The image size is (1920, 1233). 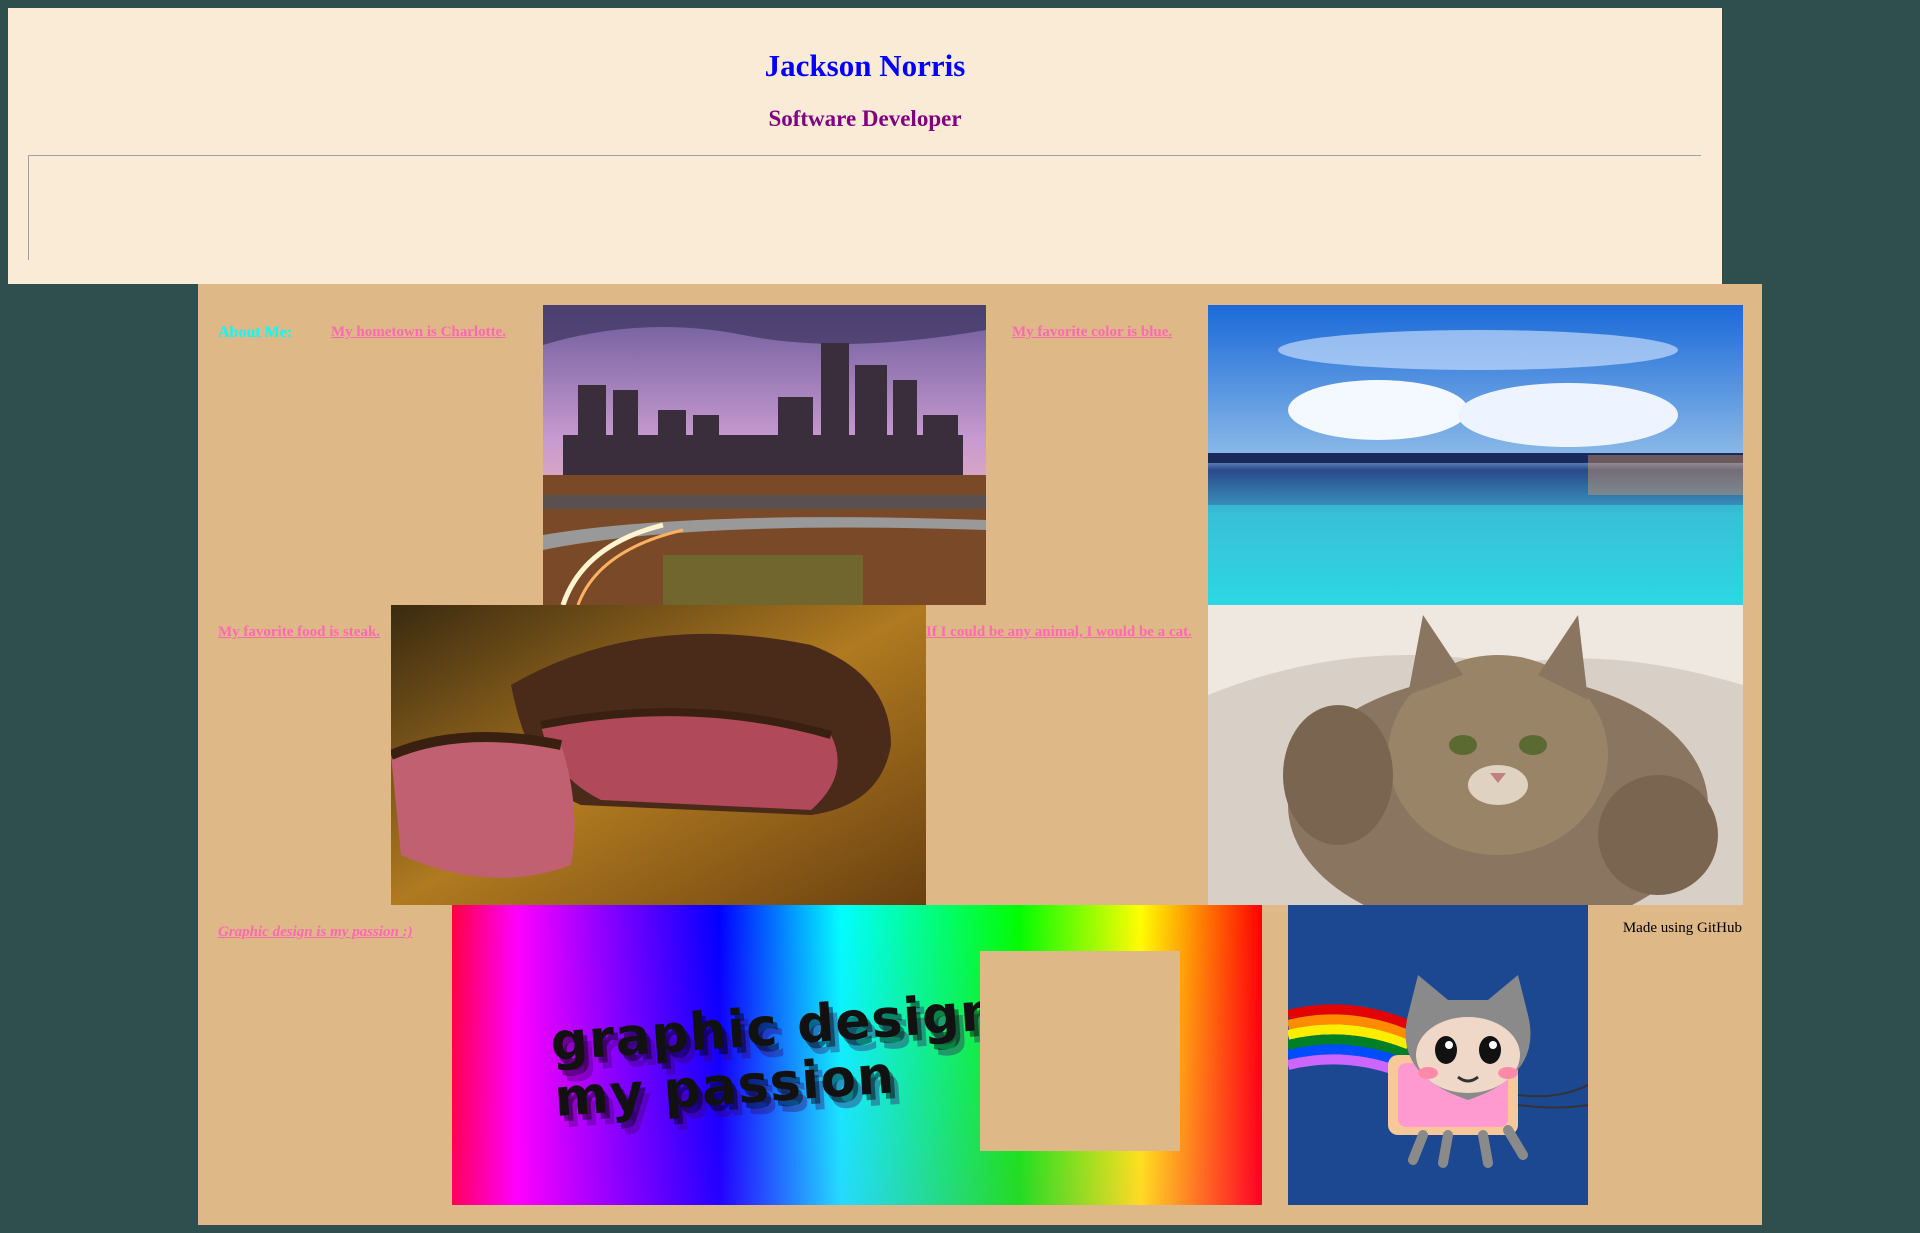 I want to click on transparent-square, so click(x=1080, y=1051).